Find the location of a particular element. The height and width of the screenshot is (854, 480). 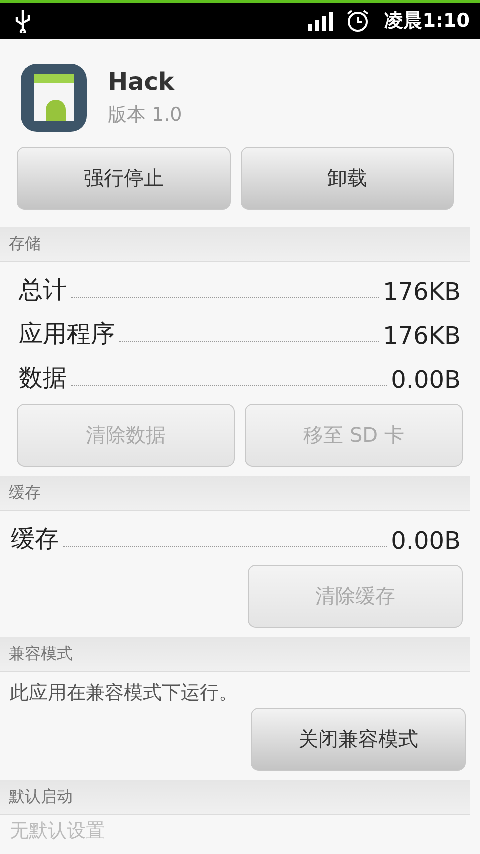

action-button: 强行停止 is located at coordinates (123, 178).